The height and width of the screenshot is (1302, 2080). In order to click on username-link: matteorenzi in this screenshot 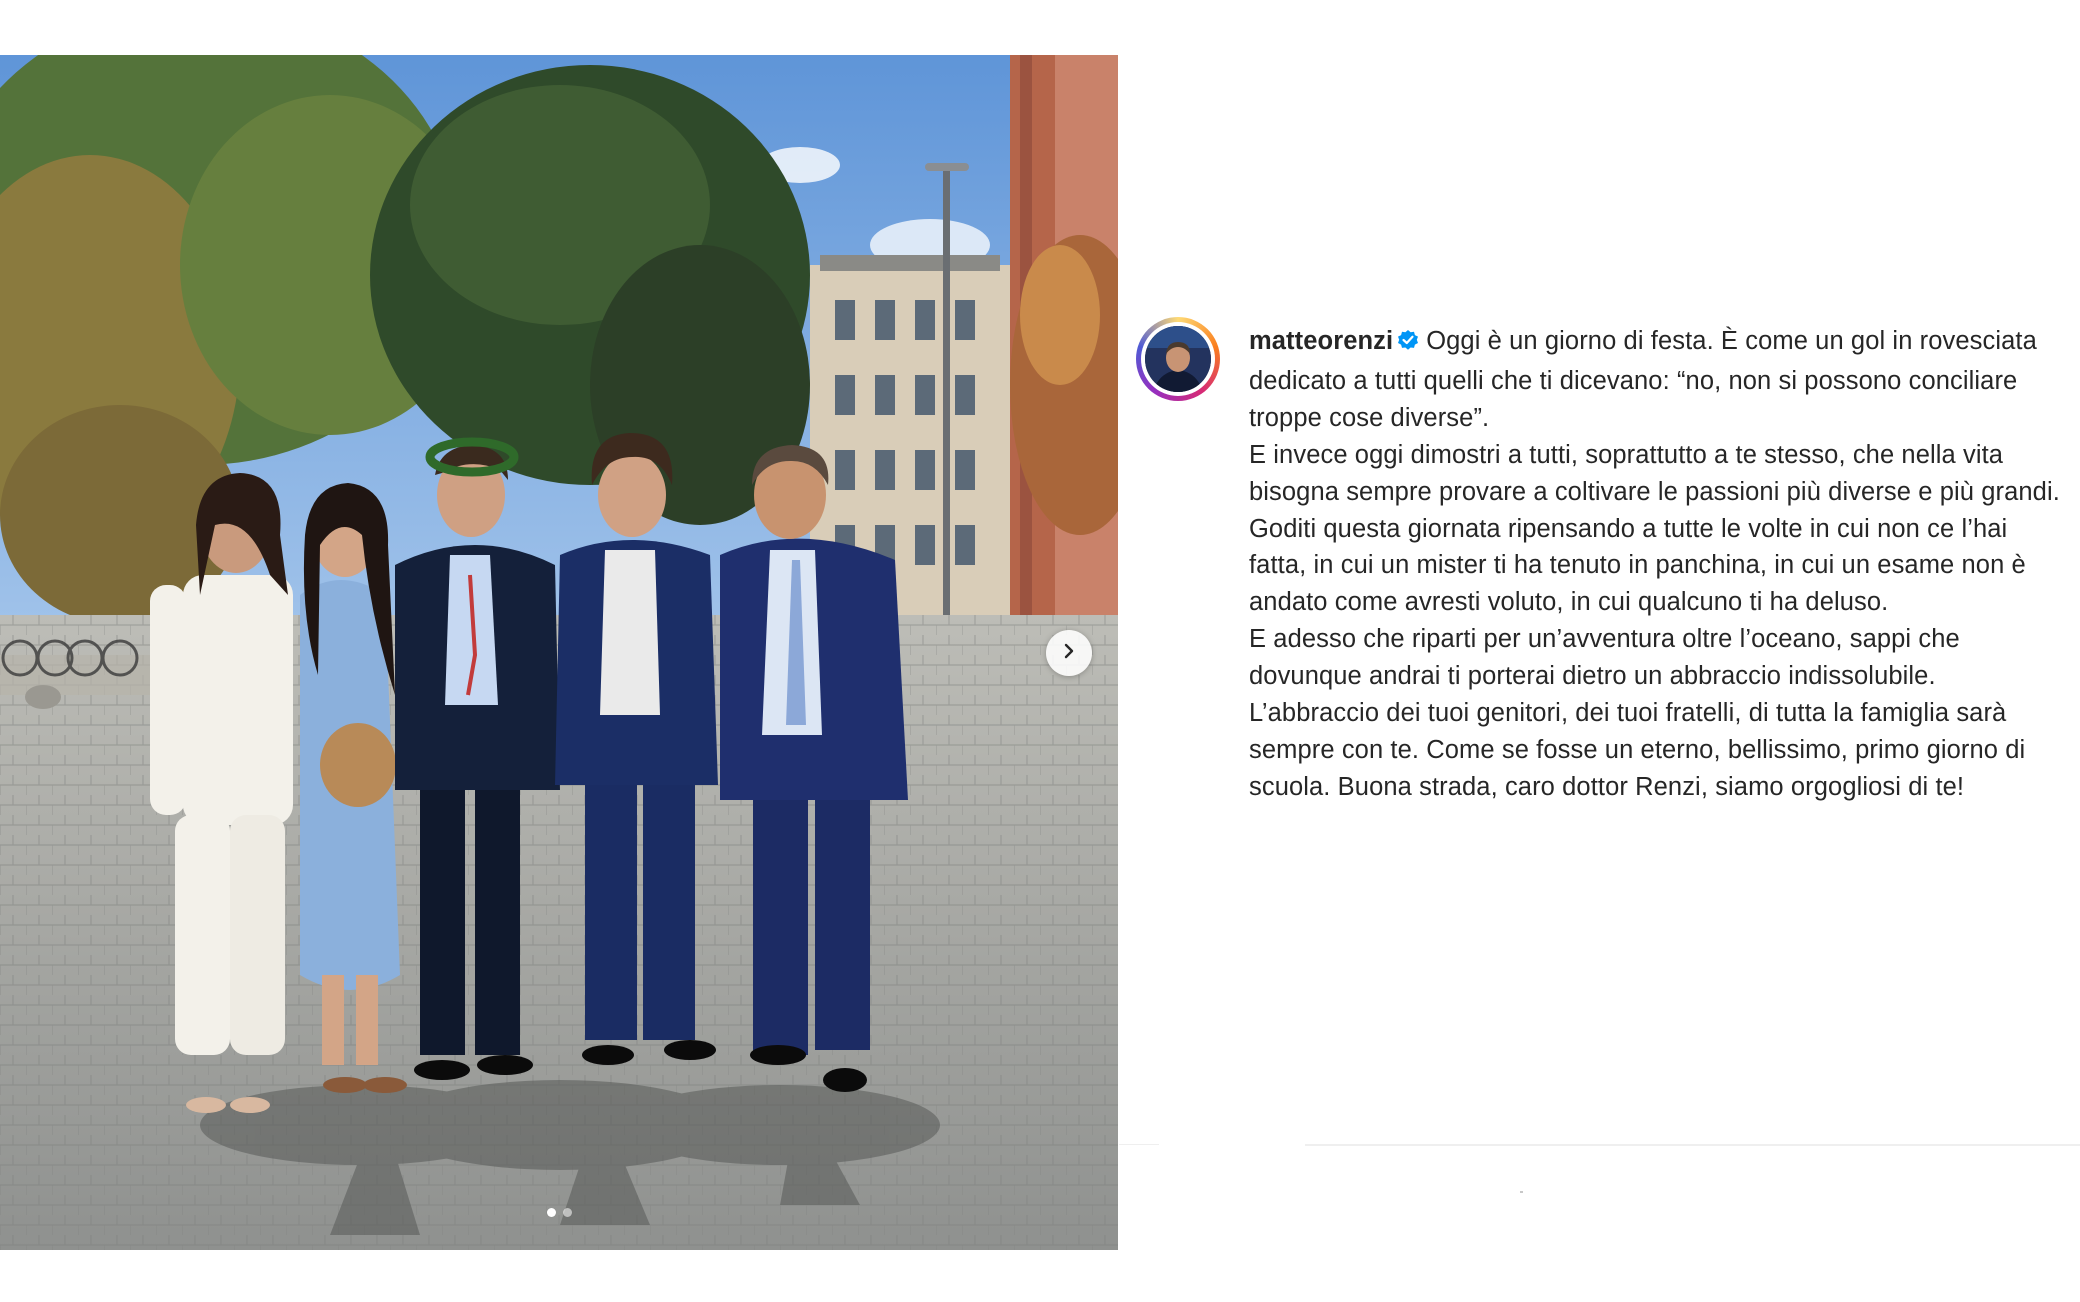, I will do `click(1321, 341)`.